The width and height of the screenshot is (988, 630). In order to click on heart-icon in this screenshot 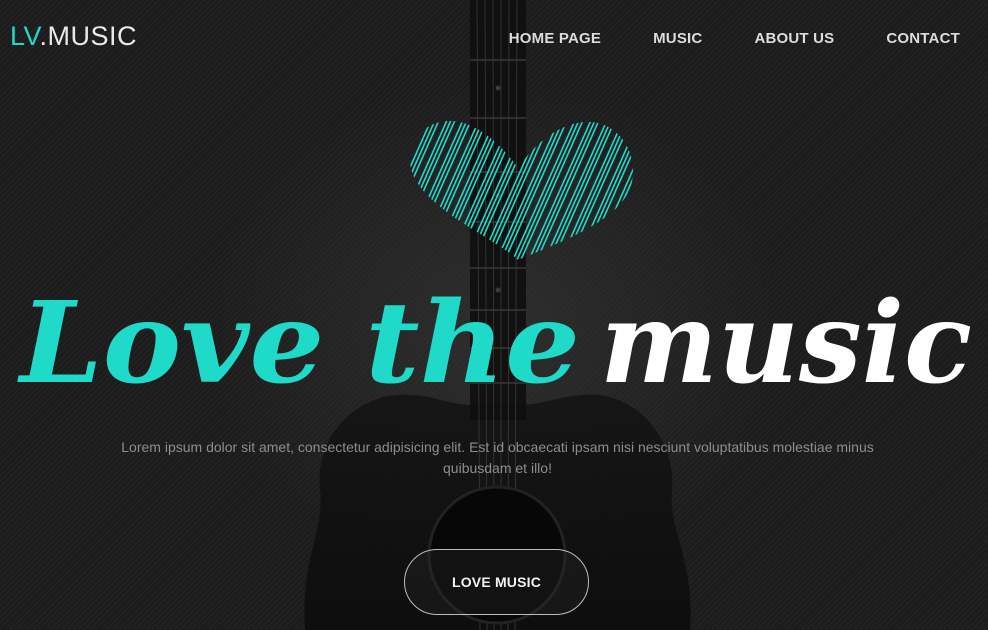, I will do `click(521, 190)`.